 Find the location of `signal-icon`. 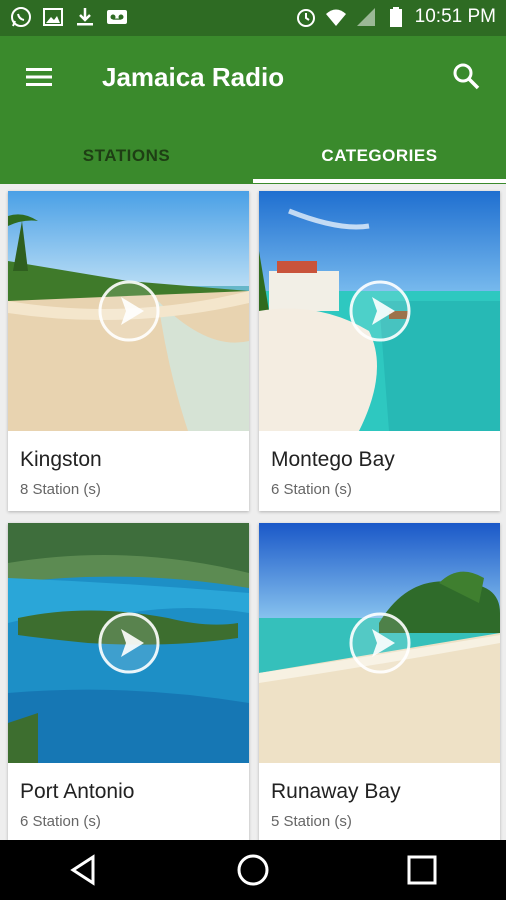

signal-icon is located at coordinates (366, 17).